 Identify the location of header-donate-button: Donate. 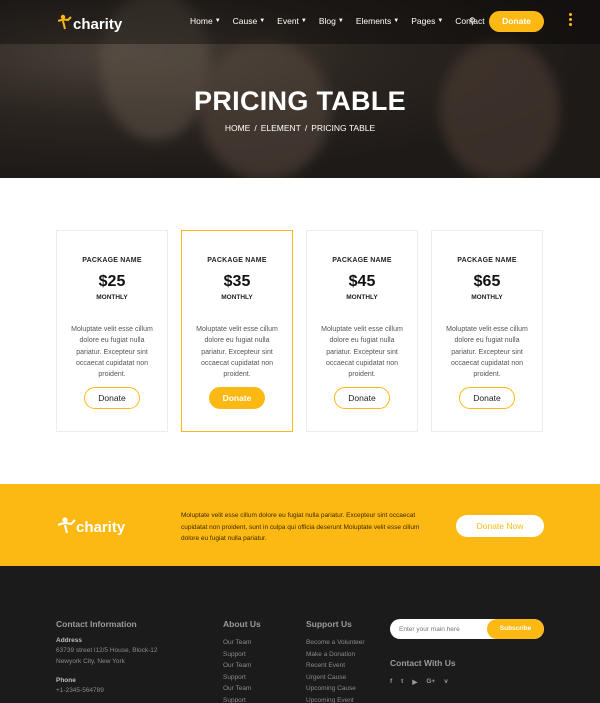
(516, 21).